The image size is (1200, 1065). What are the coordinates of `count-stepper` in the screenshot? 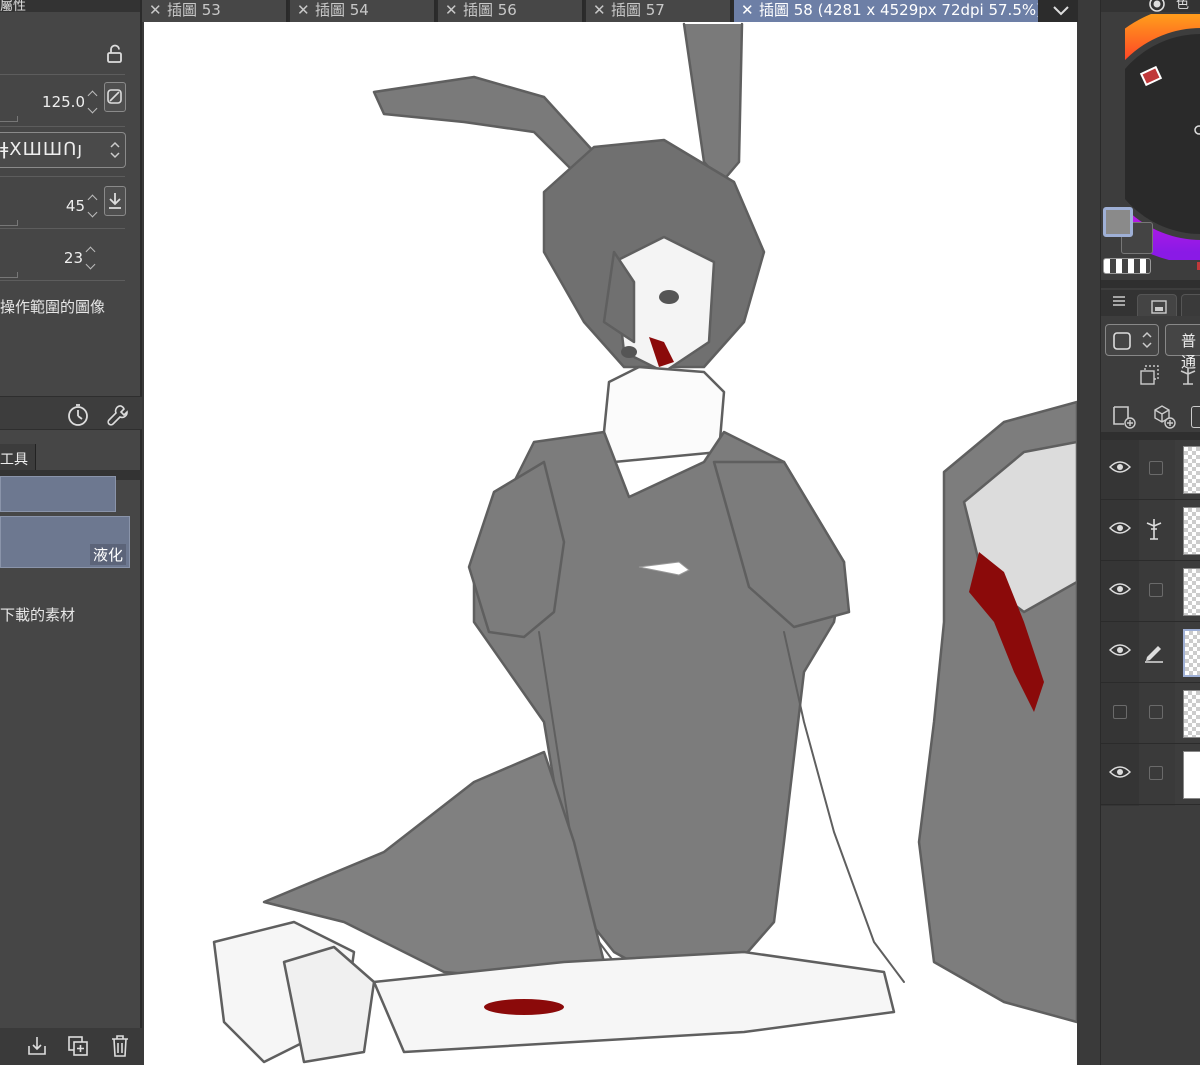 It's located at (91, 259).